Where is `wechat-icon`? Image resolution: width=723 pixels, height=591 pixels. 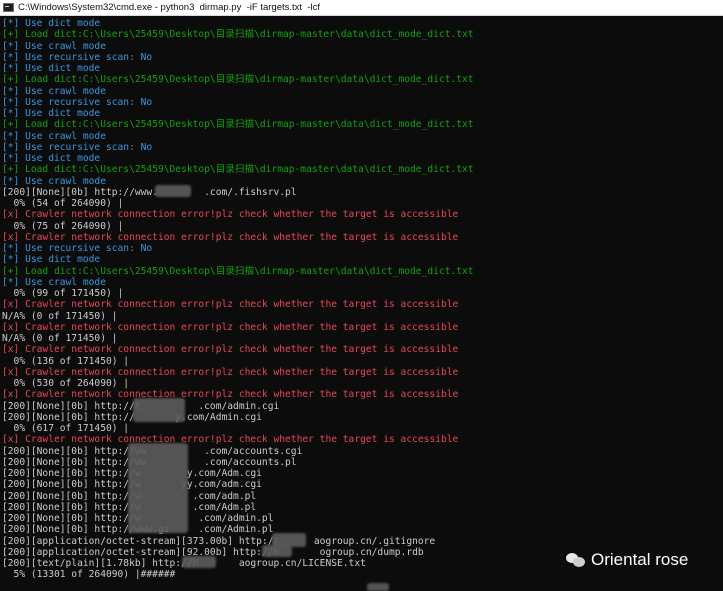
wechat-icon is located at coordinates (576, 560).